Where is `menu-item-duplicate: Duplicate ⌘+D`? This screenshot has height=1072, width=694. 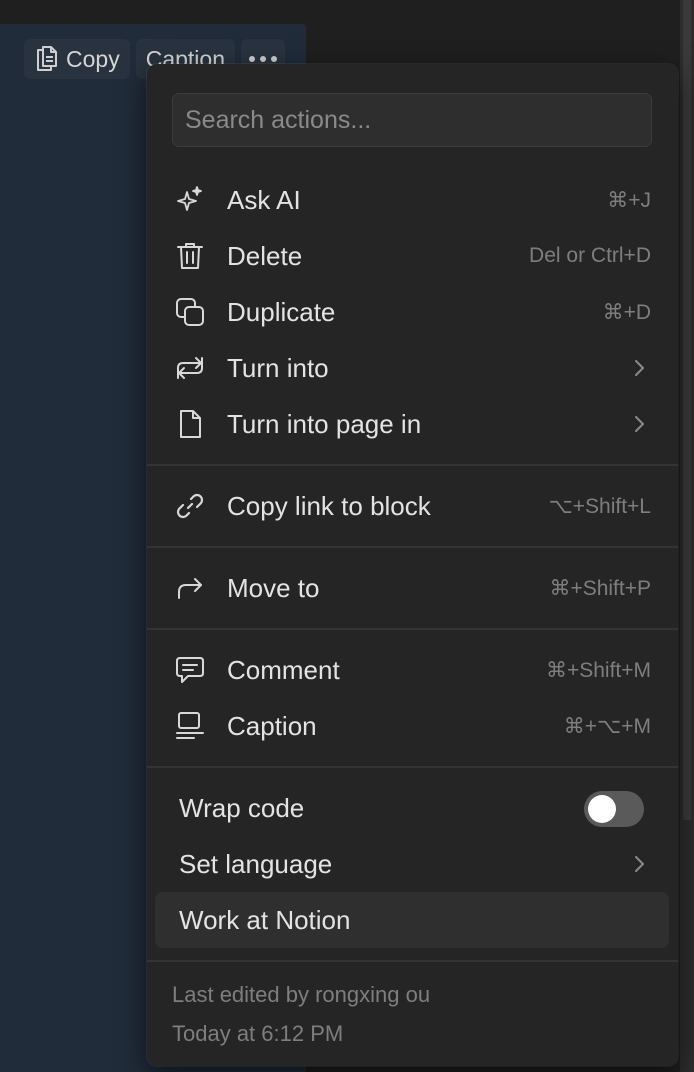 menu-item-duplicate: Duplicate ⌘+D is located at coordinates (412, 312).